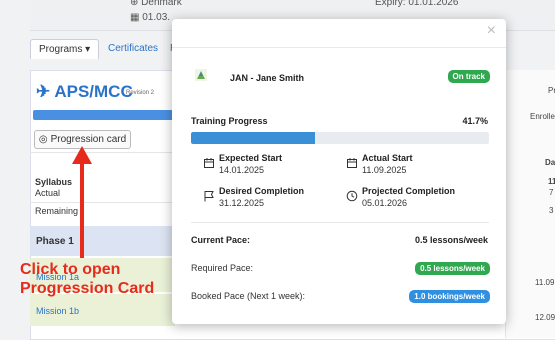 The image size is (555, 340). Describe the element at coordinates (551, 192) in the screenshot. I see `right-value: 7` at that location.